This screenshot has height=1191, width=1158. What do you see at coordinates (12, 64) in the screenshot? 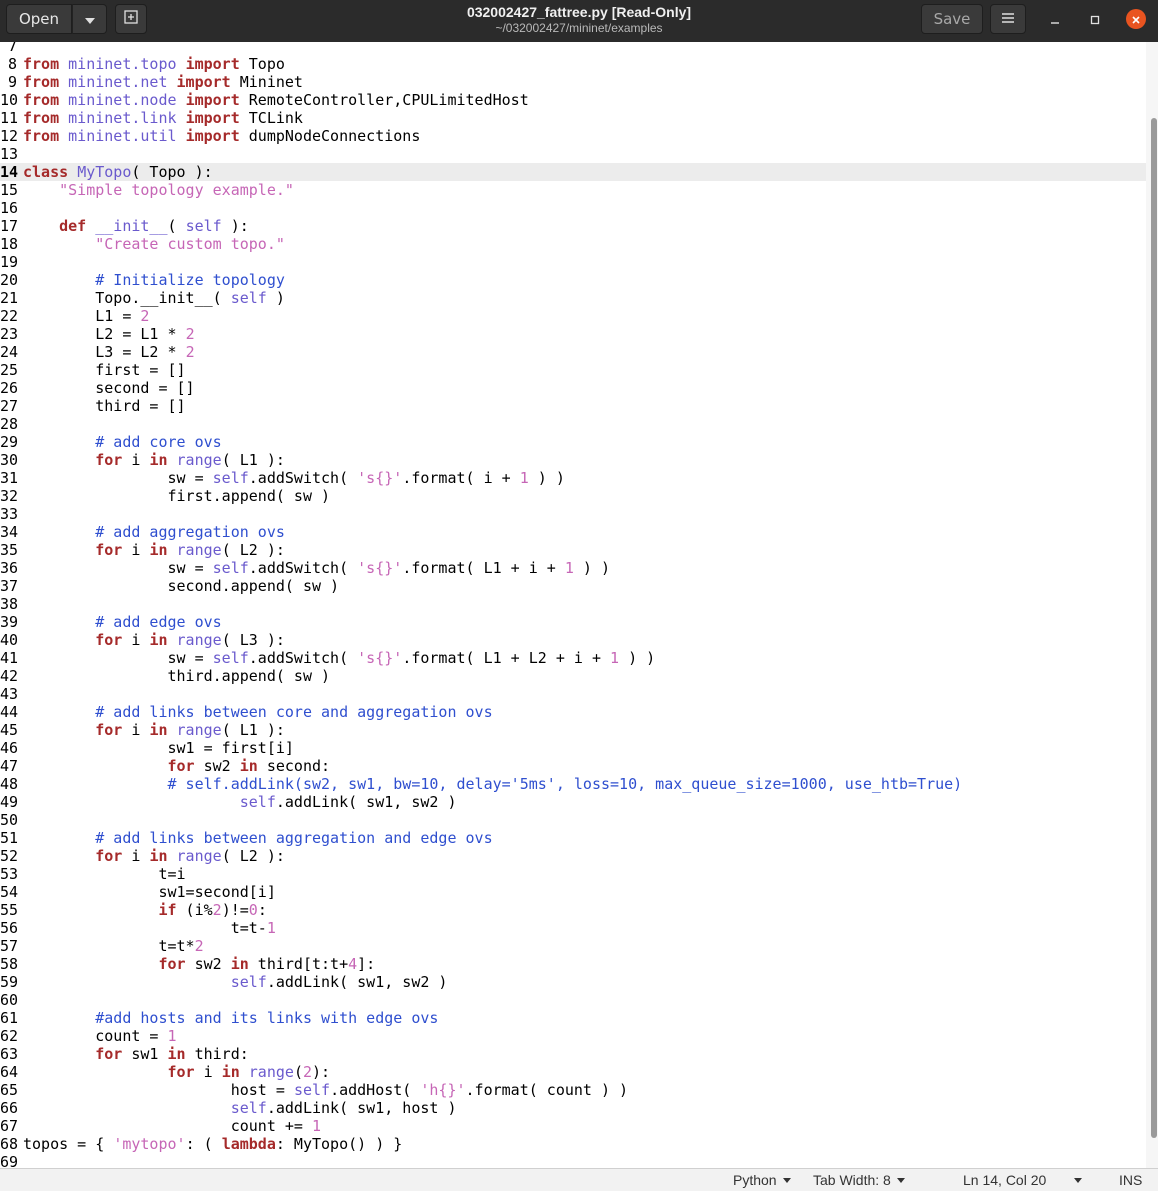
I see `line-number: 8` at bounding box center [12, 64].